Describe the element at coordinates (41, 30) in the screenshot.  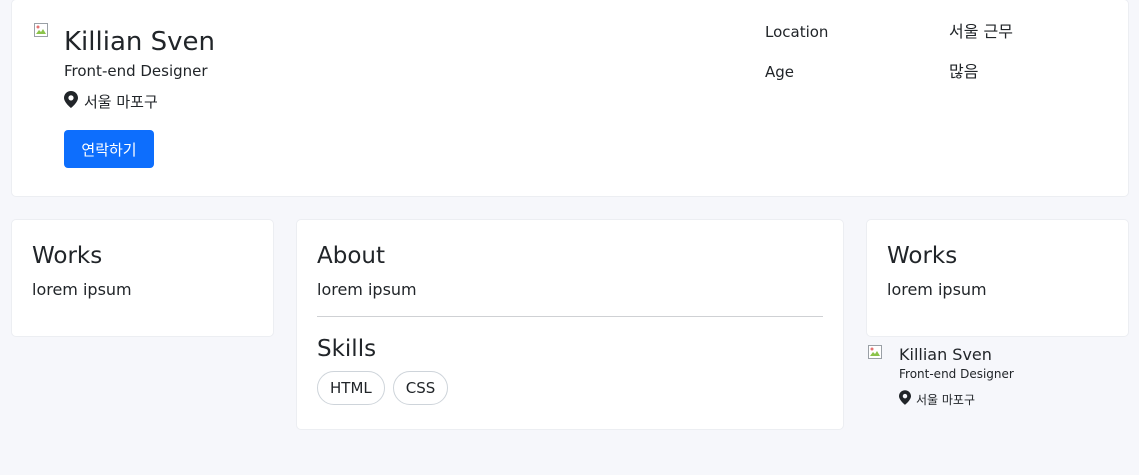
I see `avatar-broken-image-icon` at that location.